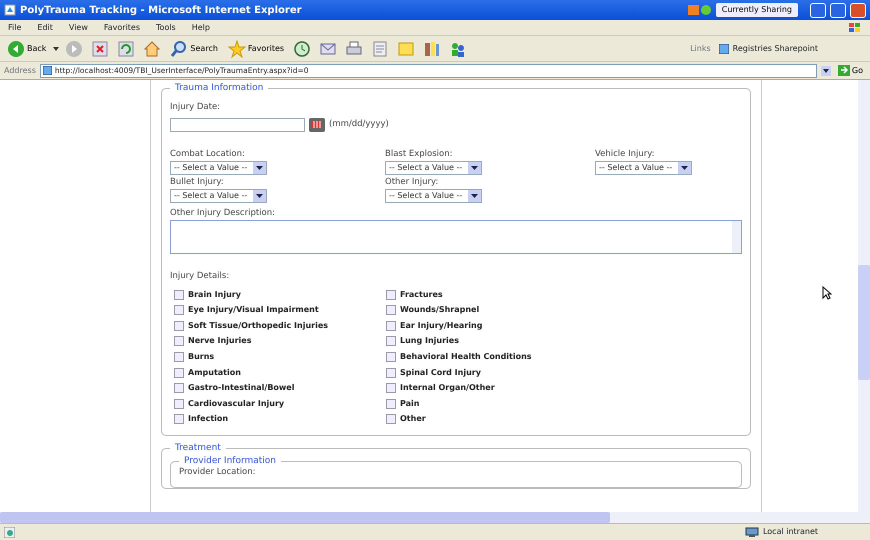  I want to click on magnifier-icon, so click(179, 49).